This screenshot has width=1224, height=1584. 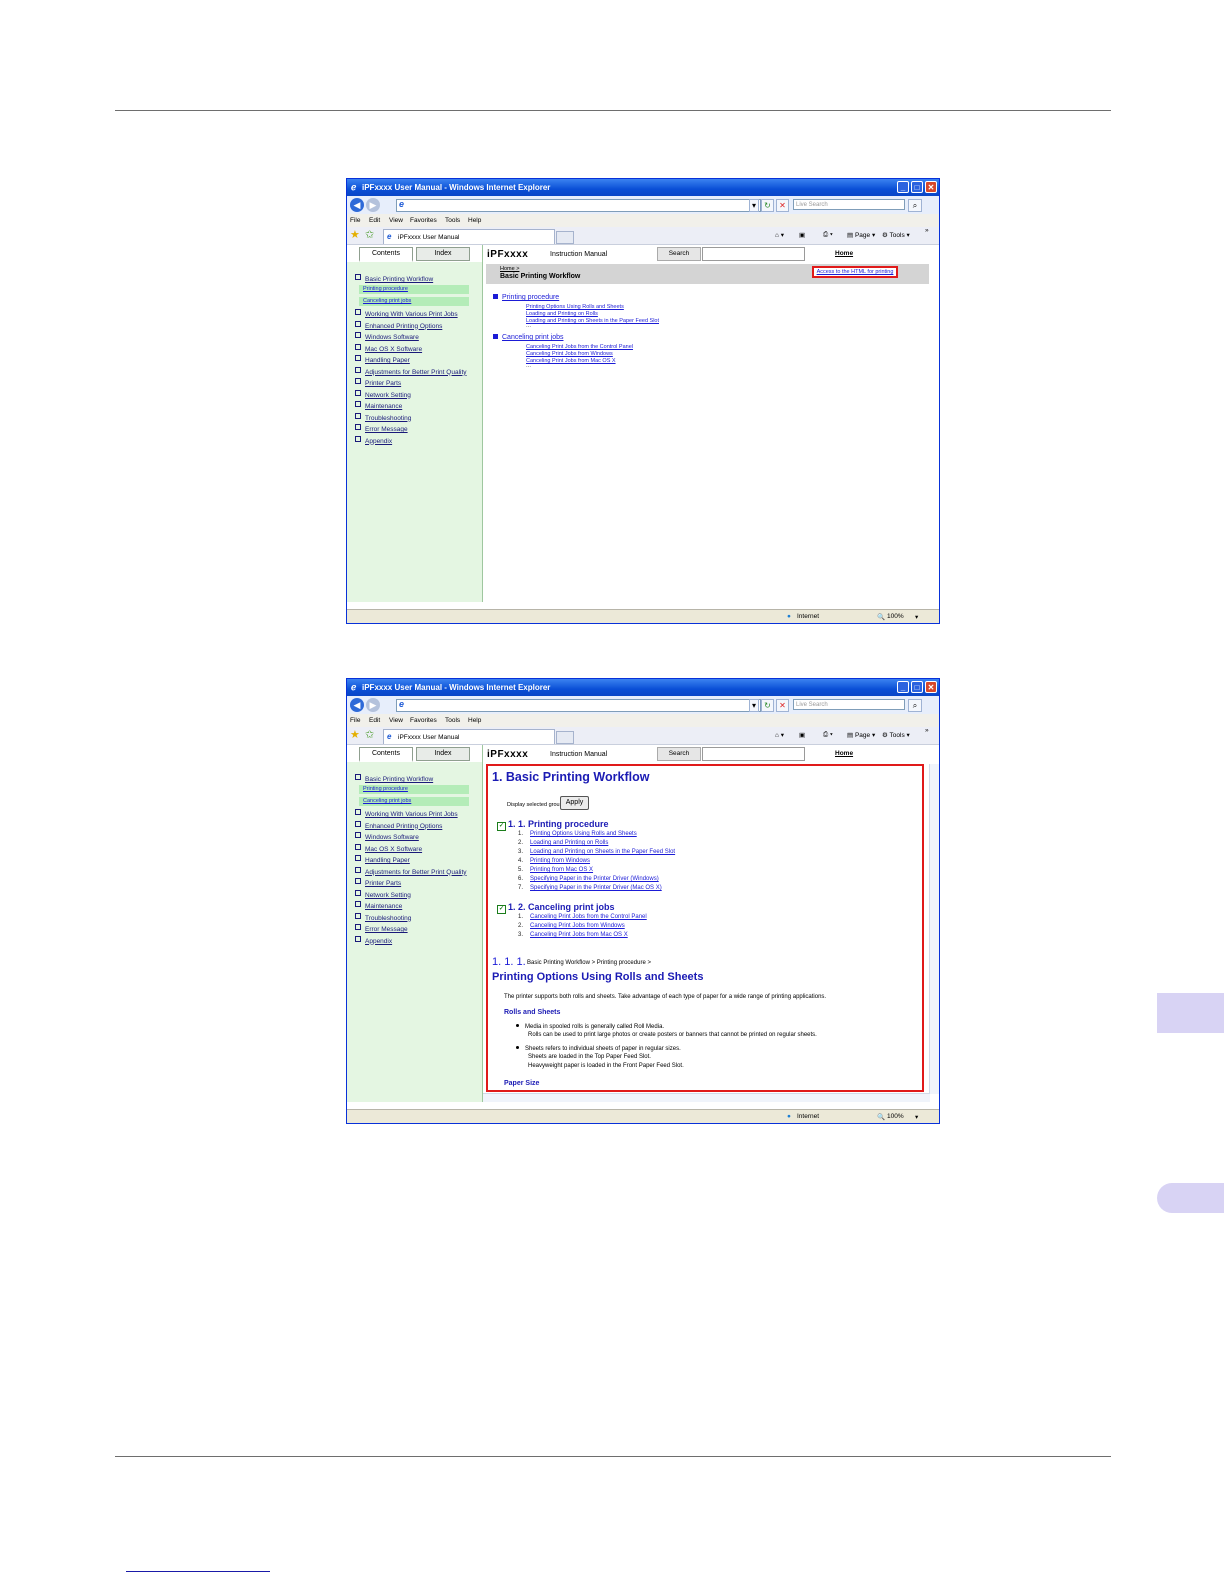 I want to click on list-item: 2. Canceling Print Jobs from Windows, so click(x=571, y=926).